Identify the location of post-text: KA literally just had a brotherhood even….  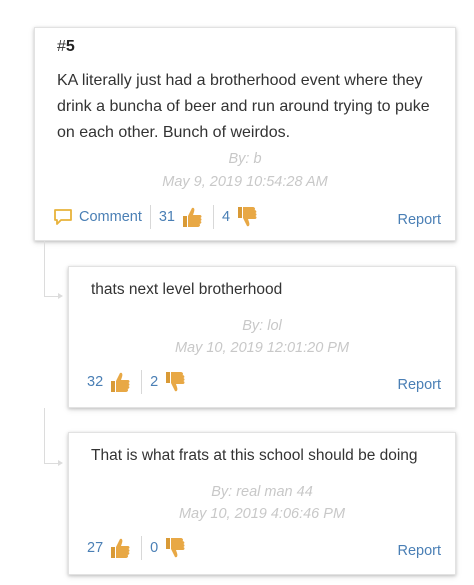
(243, 106).